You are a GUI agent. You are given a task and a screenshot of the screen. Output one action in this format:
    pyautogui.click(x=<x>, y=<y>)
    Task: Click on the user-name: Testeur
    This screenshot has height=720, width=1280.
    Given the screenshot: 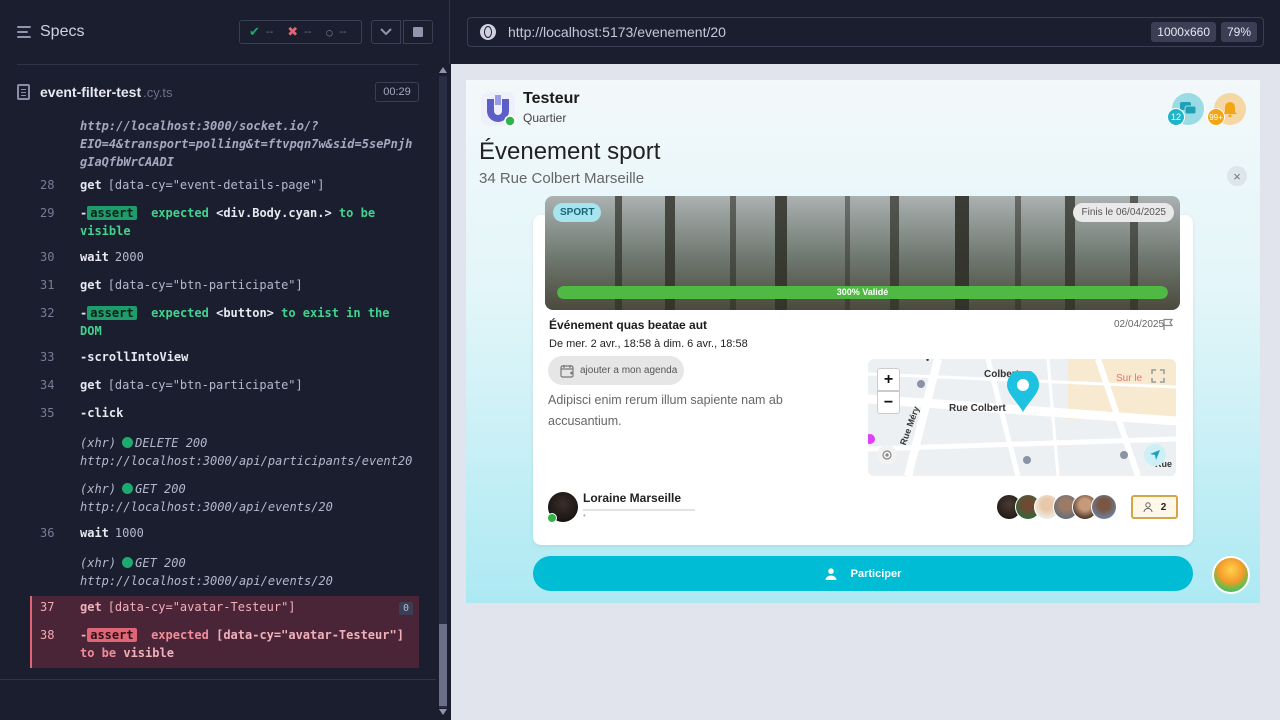 What is the action you would take?
    pyautogui.click(x=551, y=99)
    